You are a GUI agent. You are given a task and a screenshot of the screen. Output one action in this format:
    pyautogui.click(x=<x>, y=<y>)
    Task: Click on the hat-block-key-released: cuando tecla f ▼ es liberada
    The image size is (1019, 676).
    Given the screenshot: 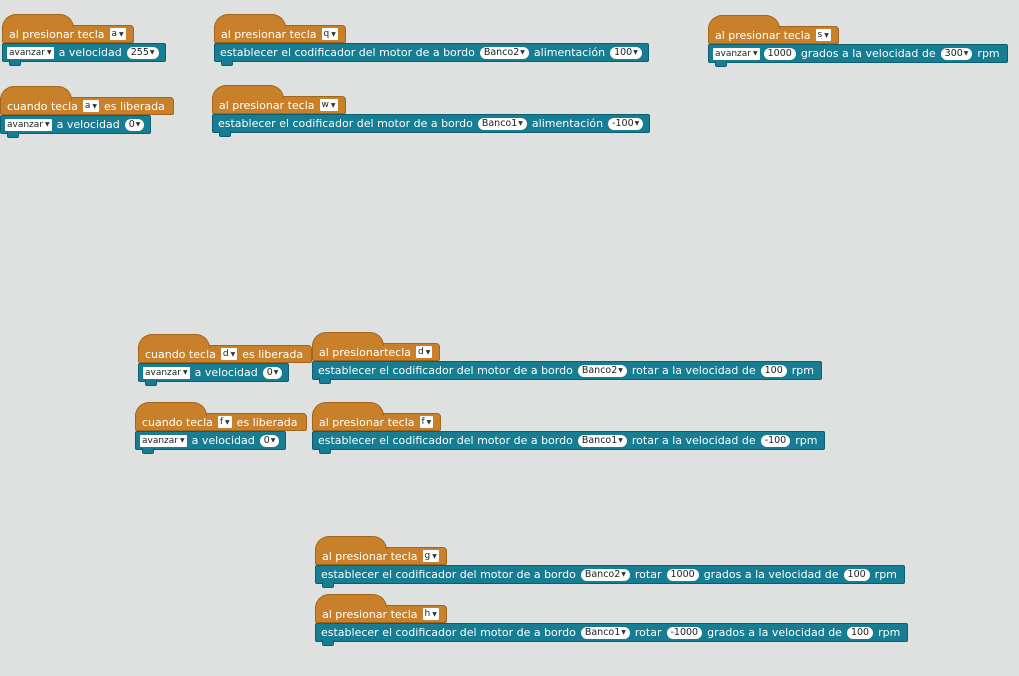 What is the action you would take?
    pyautogui.click(x=221, y=416)
    